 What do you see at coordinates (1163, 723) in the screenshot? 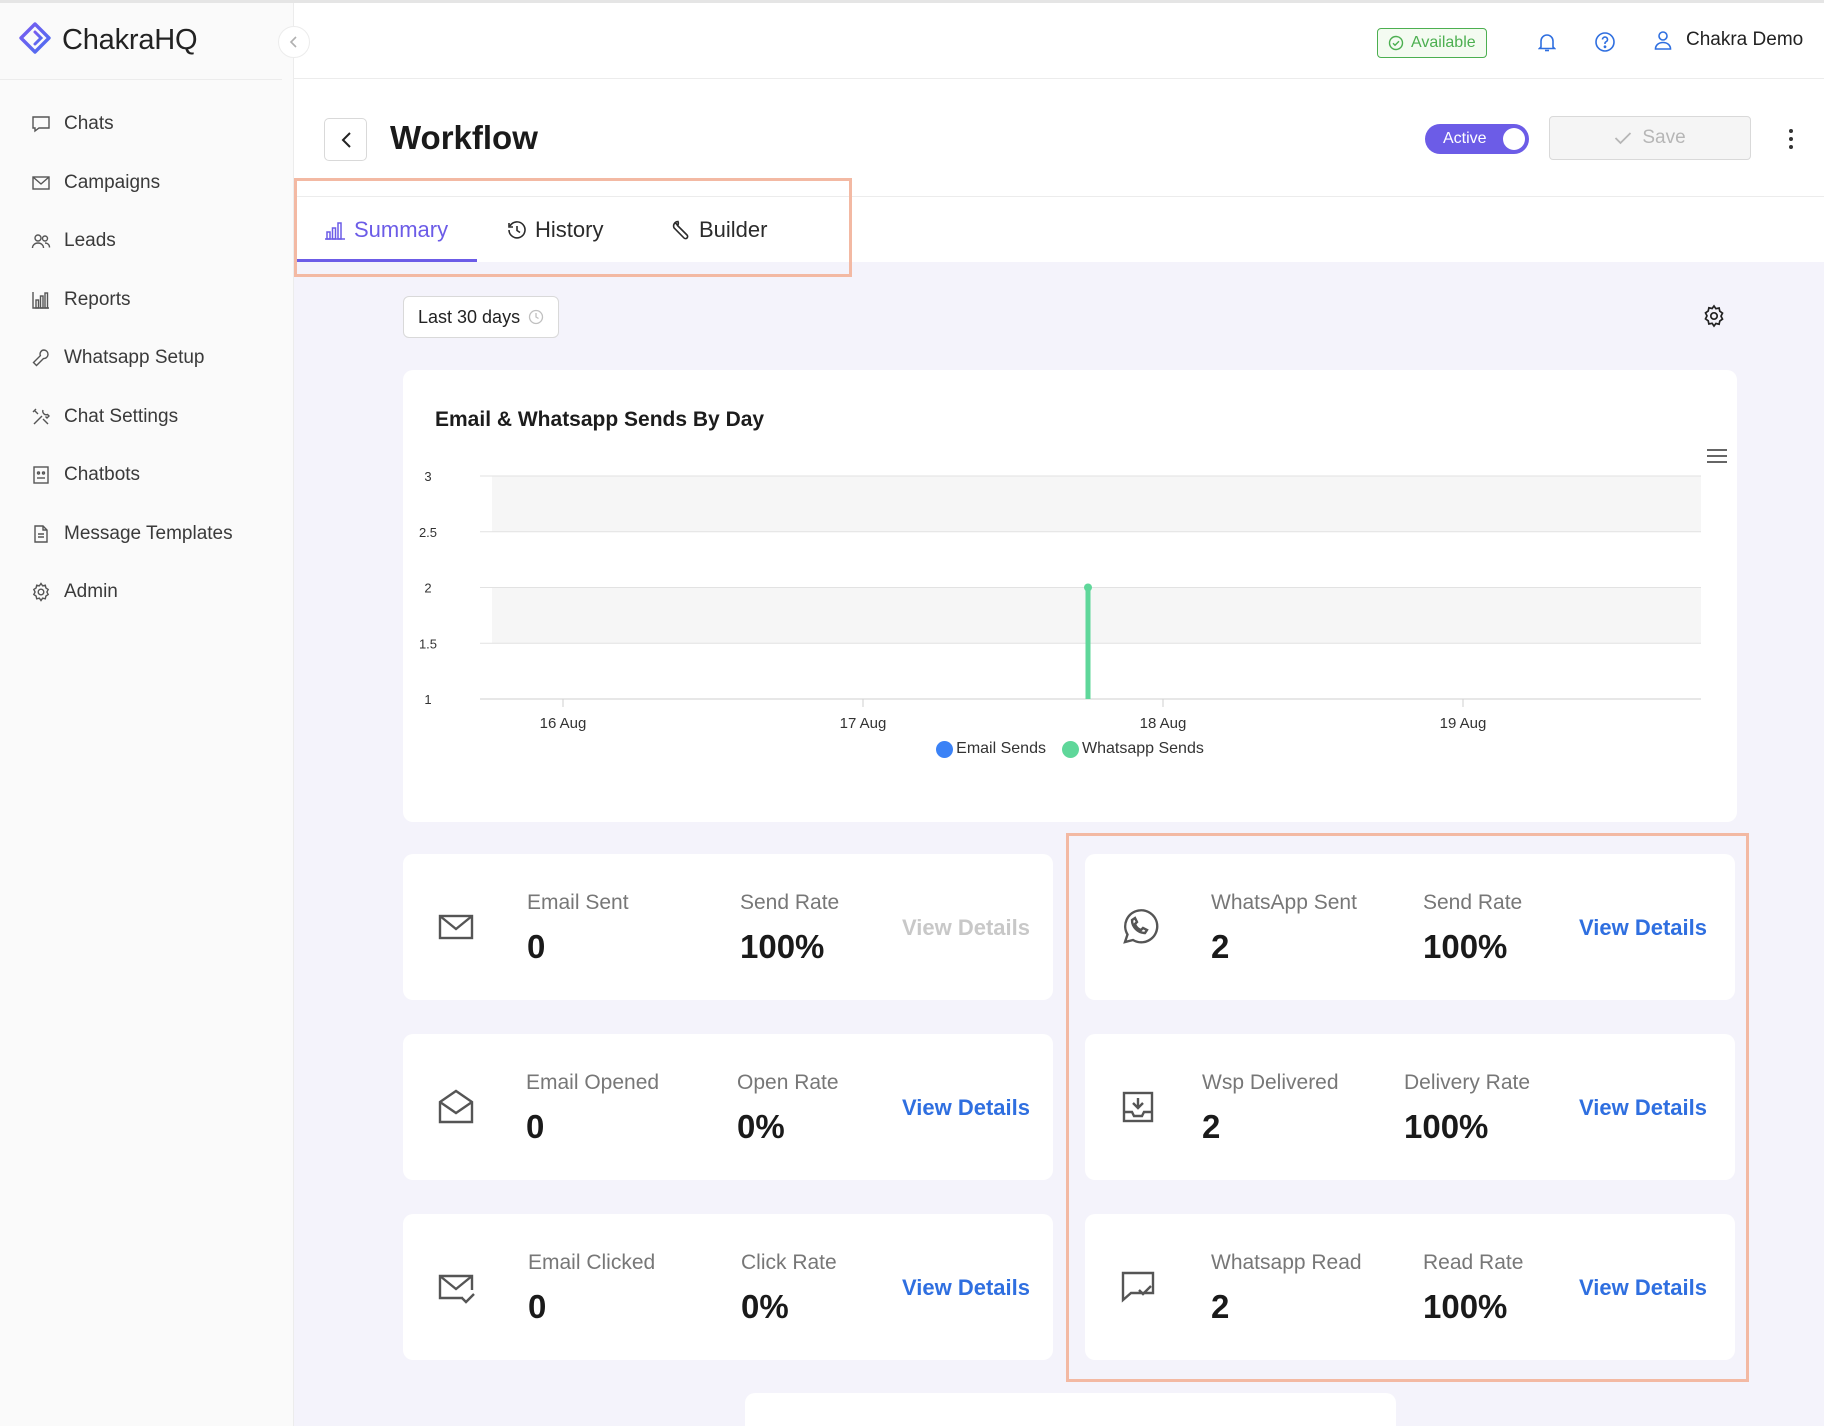
I see `x-tick-label: 18 Aug` at bounding box center [1163, 723].